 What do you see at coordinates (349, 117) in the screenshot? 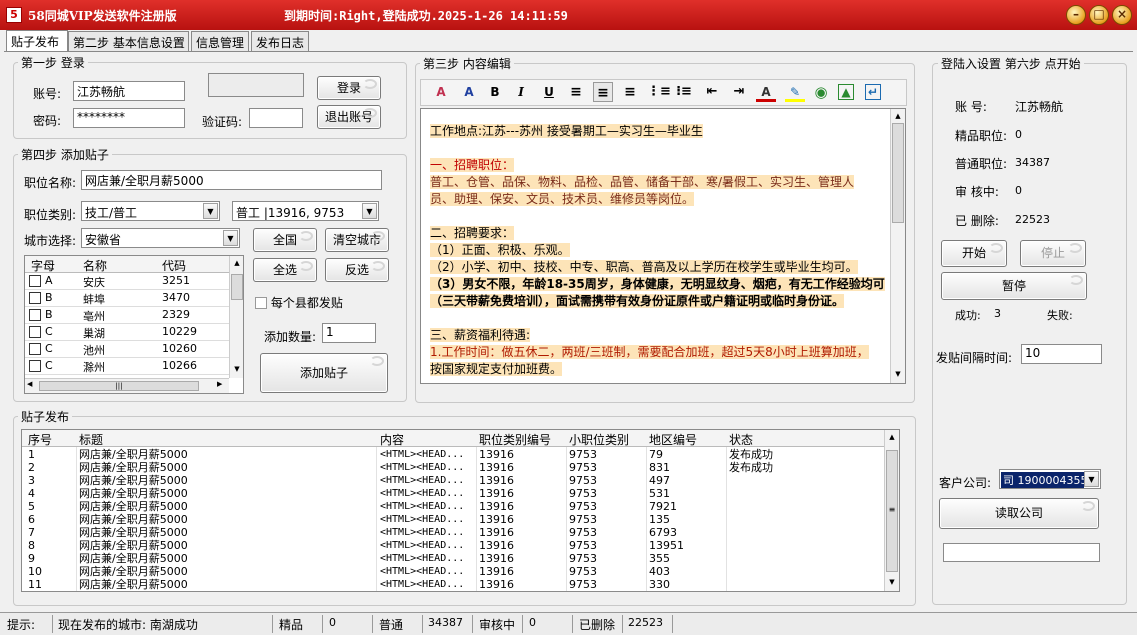
I see `logout-button: 退出账号` at bounding box center [349, 117].